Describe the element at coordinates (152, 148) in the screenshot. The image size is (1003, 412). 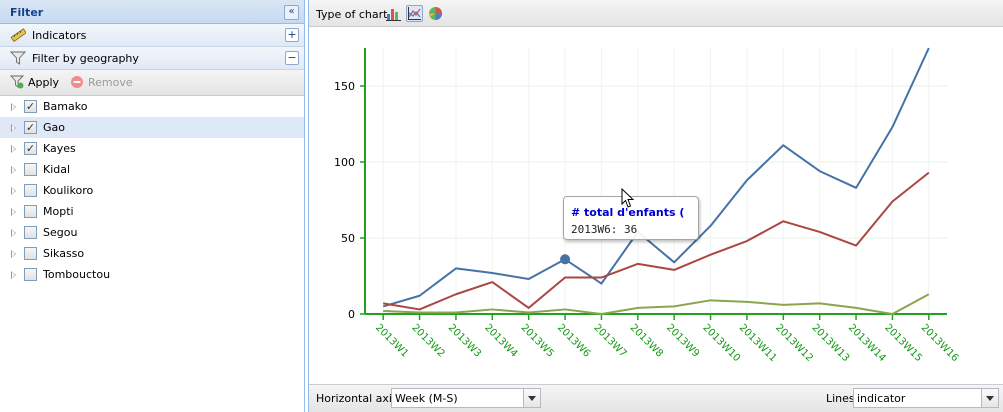
I see `region-row: ✓ Kayes` at that location.